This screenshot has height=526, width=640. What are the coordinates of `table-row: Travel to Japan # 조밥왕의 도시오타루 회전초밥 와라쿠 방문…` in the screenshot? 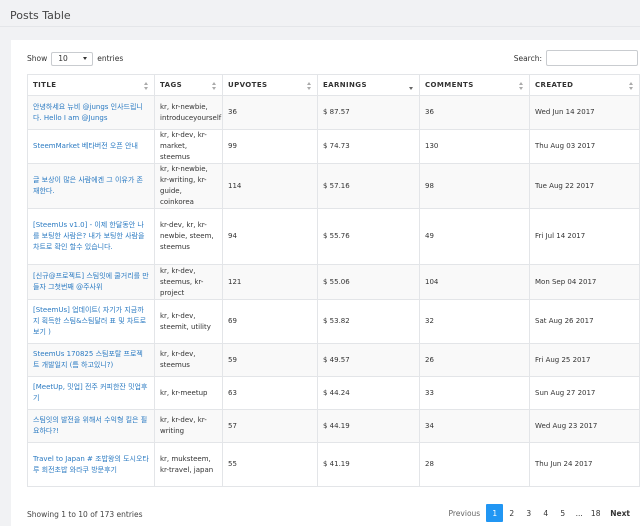 It's located at (333, 464).